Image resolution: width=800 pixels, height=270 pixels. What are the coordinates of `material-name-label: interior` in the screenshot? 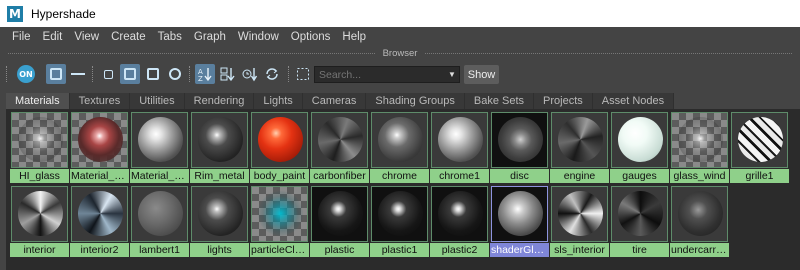 It's located at (39, 250).